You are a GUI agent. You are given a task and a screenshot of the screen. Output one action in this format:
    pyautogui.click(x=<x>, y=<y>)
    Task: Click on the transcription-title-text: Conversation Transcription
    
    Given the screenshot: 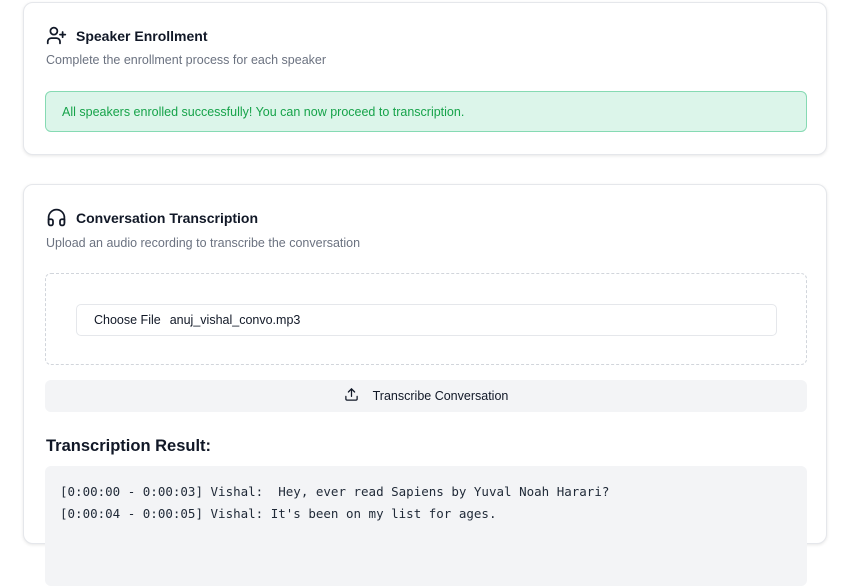 What is the action you would take?
    pyautogui.click(x=167, y=217)
    